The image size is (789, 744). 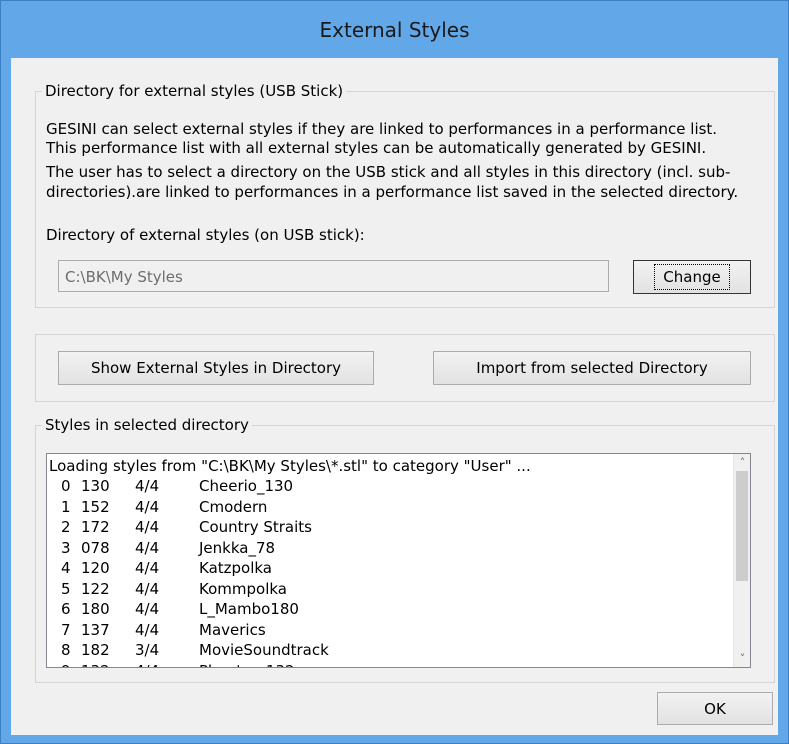 I want to click on style-index: 3, so click(x=66, y=547).